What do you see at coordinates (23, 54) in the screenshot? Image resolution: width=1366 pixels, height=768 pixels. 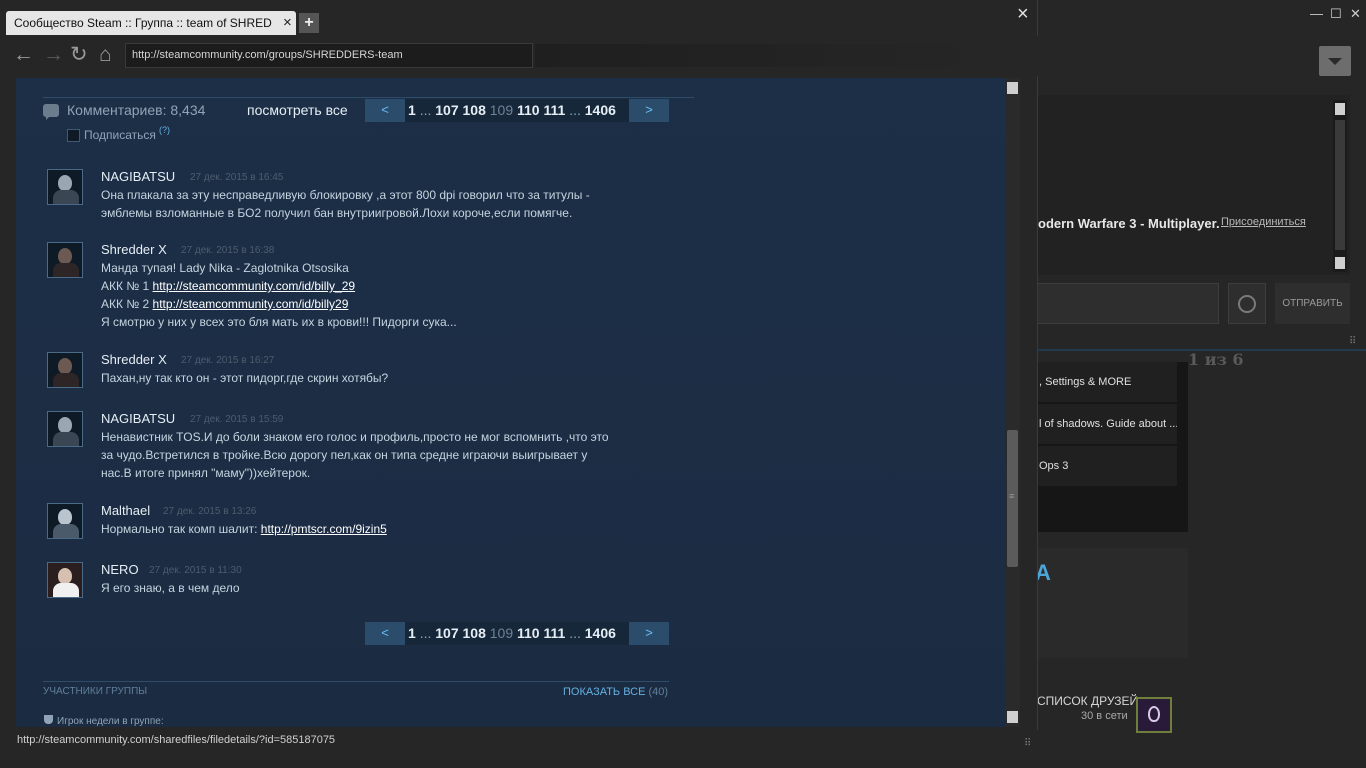 I see `back-arrow-icon: ←` at bounding box center [23, 54].